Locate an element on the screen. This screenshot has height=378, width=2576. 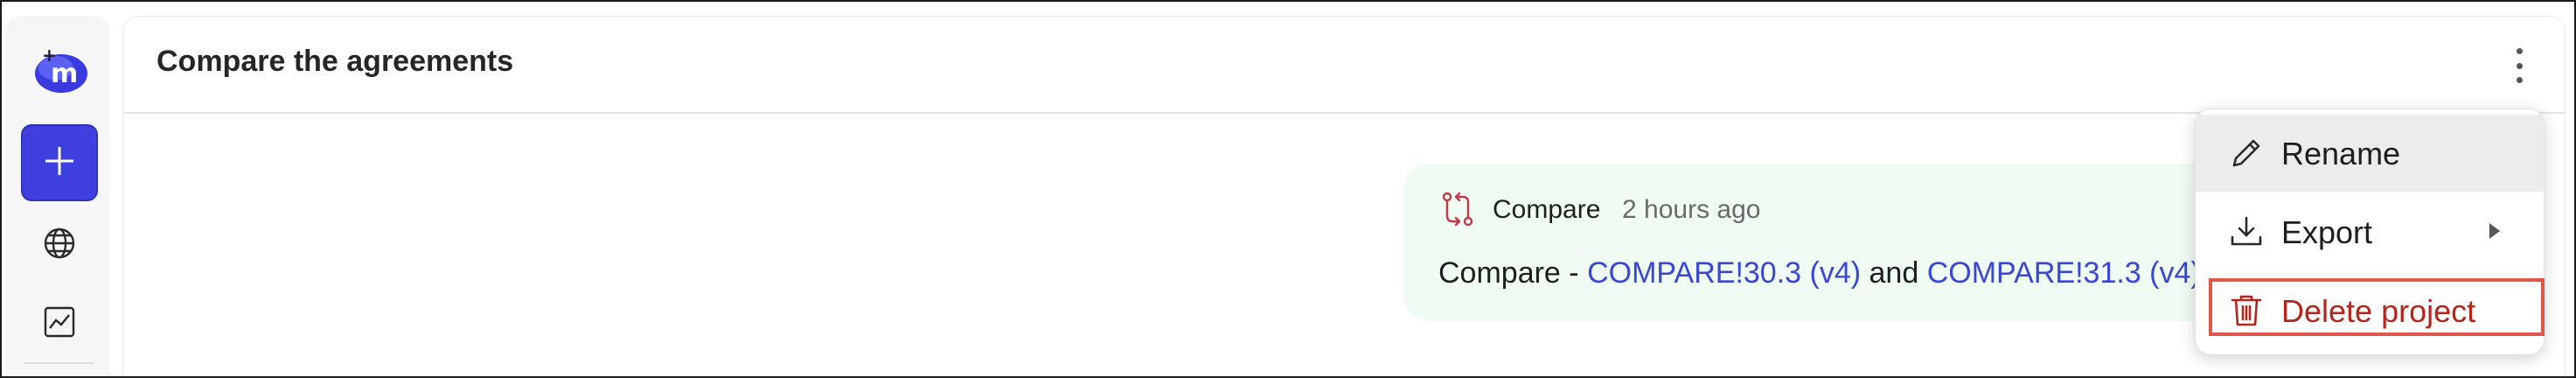
sidebar-item-analytics is located at coordinates (59, 323).